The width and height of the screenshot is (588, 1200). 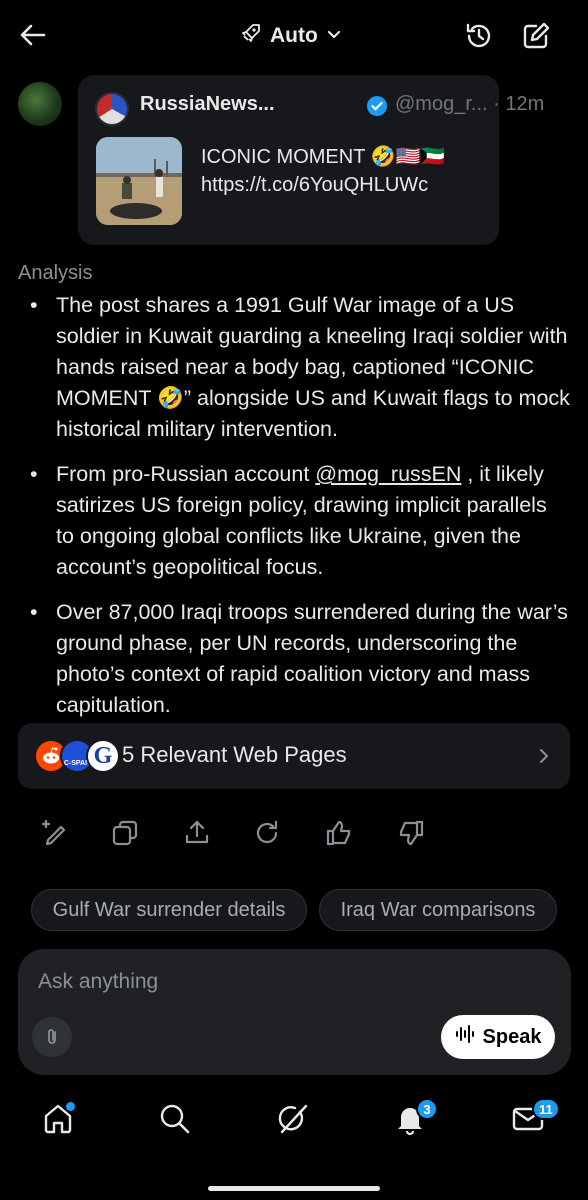 I want to click on account-mention-link: @mog_russEN, so click(x=388, y=474).